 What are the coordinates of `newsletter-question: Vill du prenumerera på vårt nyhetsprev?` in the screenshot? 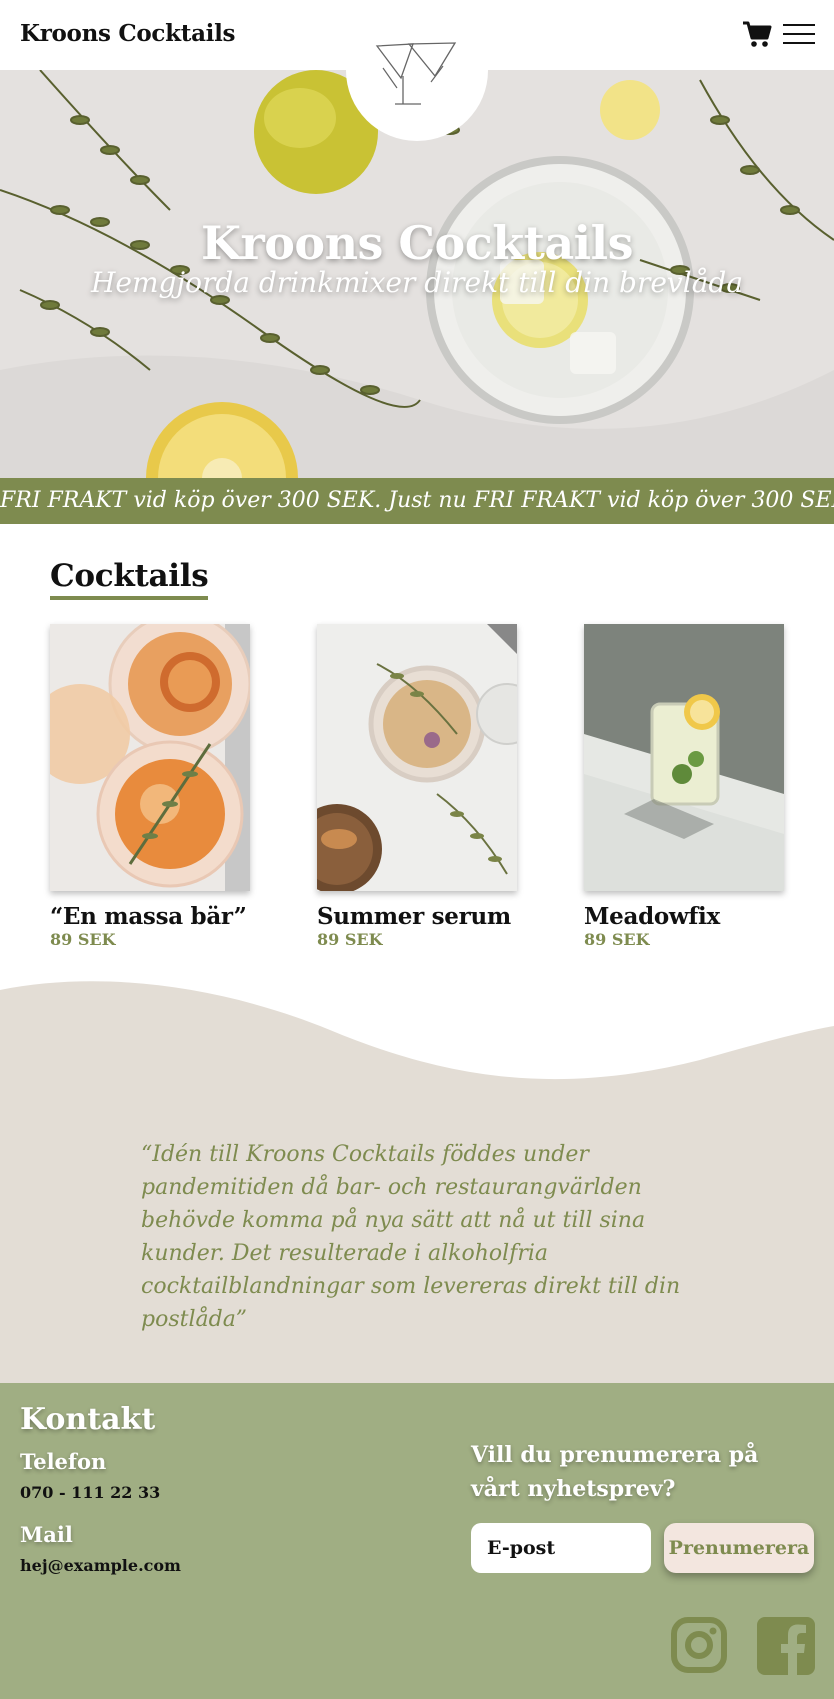 It's located at (615, 1472).